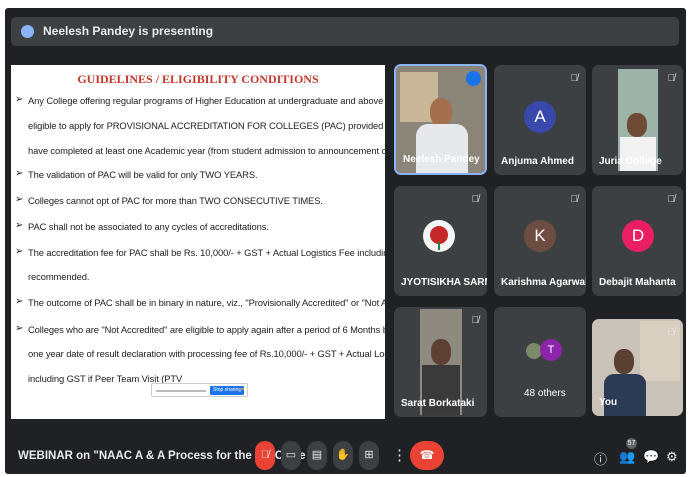 The width and height of the screenshot is (688, 477). I want to click on mic-toggle-button: 🎙̸, so click(265, 455).